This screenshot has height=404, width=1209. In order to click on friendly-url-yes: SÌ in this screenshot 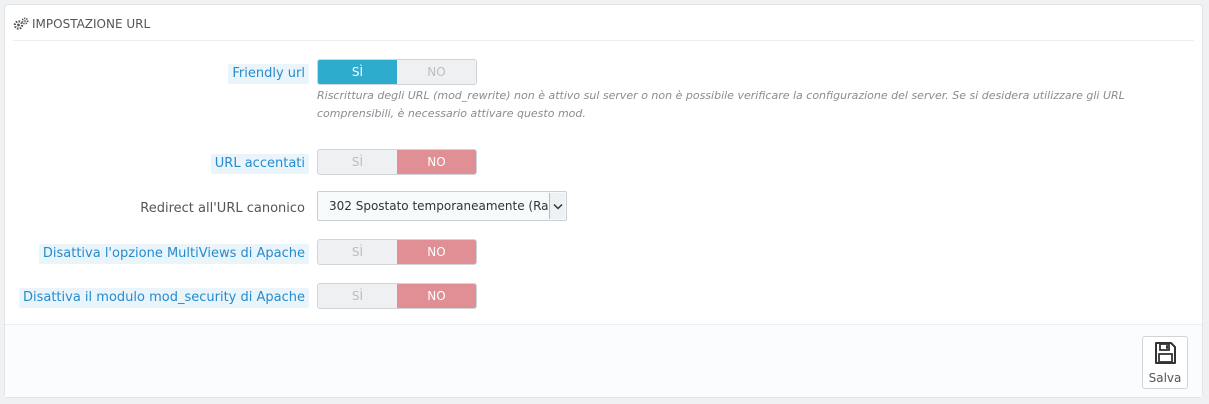, I will do `click(357, 72)`.